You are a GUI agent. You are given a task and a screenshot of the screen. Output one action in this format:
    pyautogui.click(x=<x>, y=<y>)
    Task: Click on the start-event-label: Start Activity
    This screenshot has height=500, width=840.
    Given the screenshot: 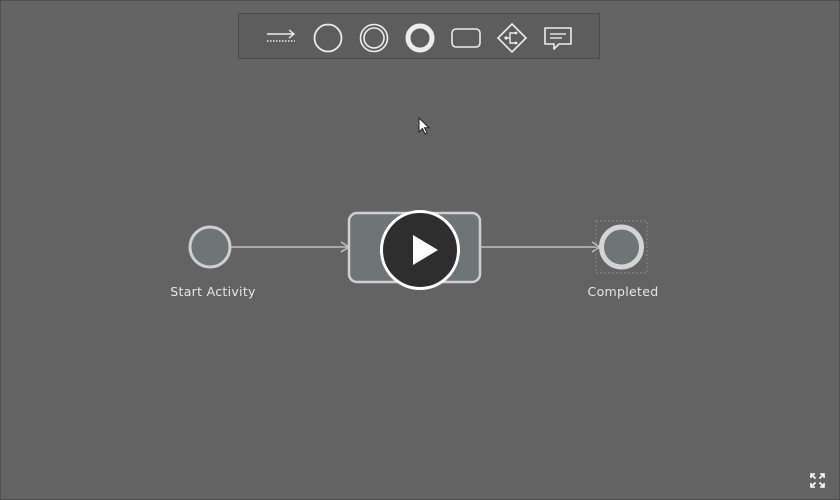 What is the action you would take?
    pyautogui.click(x=213, y=291)
    